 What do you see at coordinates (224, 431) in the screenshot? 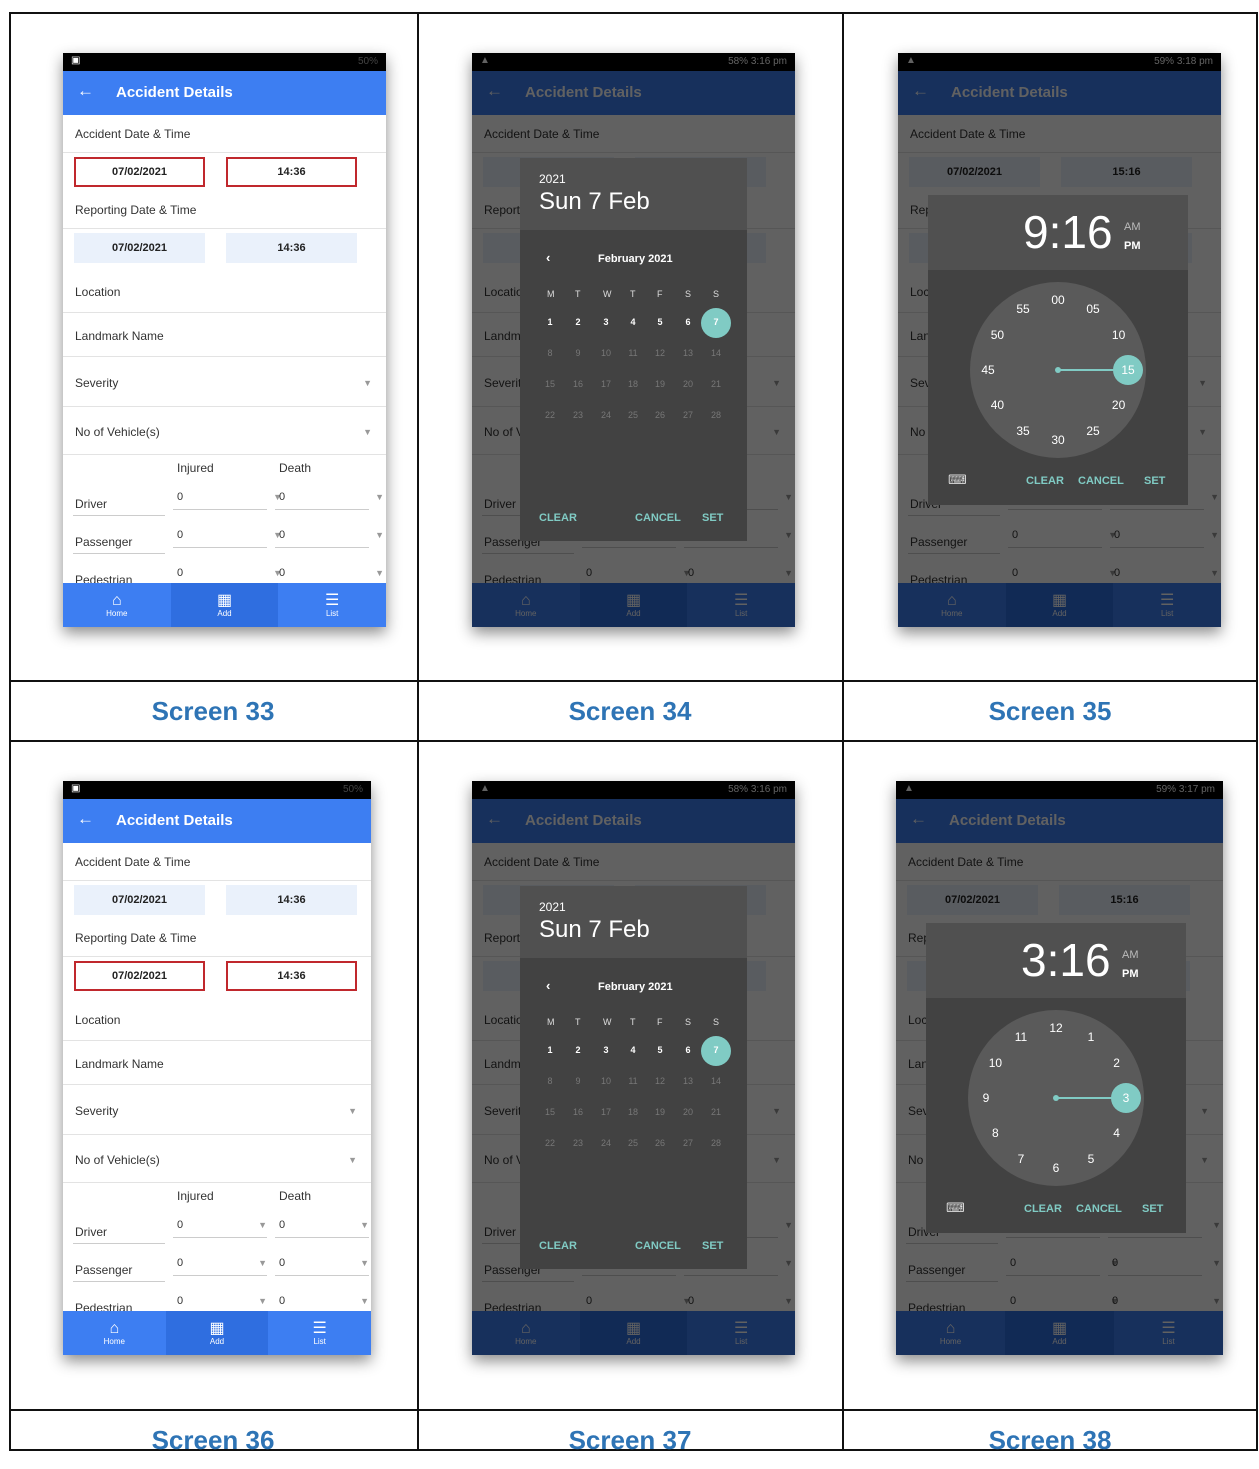
I see `vehicles-dropdown: No of Vehicle(s) ▼` at bounding box center [224, 431].